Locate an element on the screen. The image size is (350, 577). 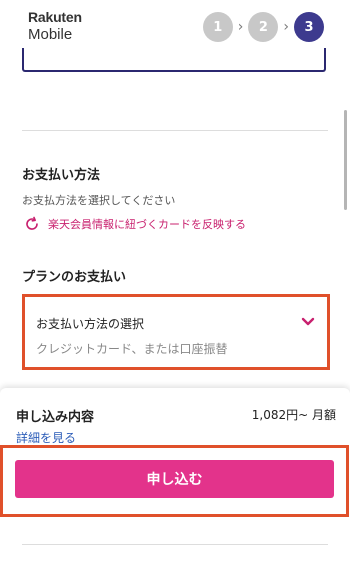
payment-method-title: お支払い方法 is located at coordinates (61, 175).